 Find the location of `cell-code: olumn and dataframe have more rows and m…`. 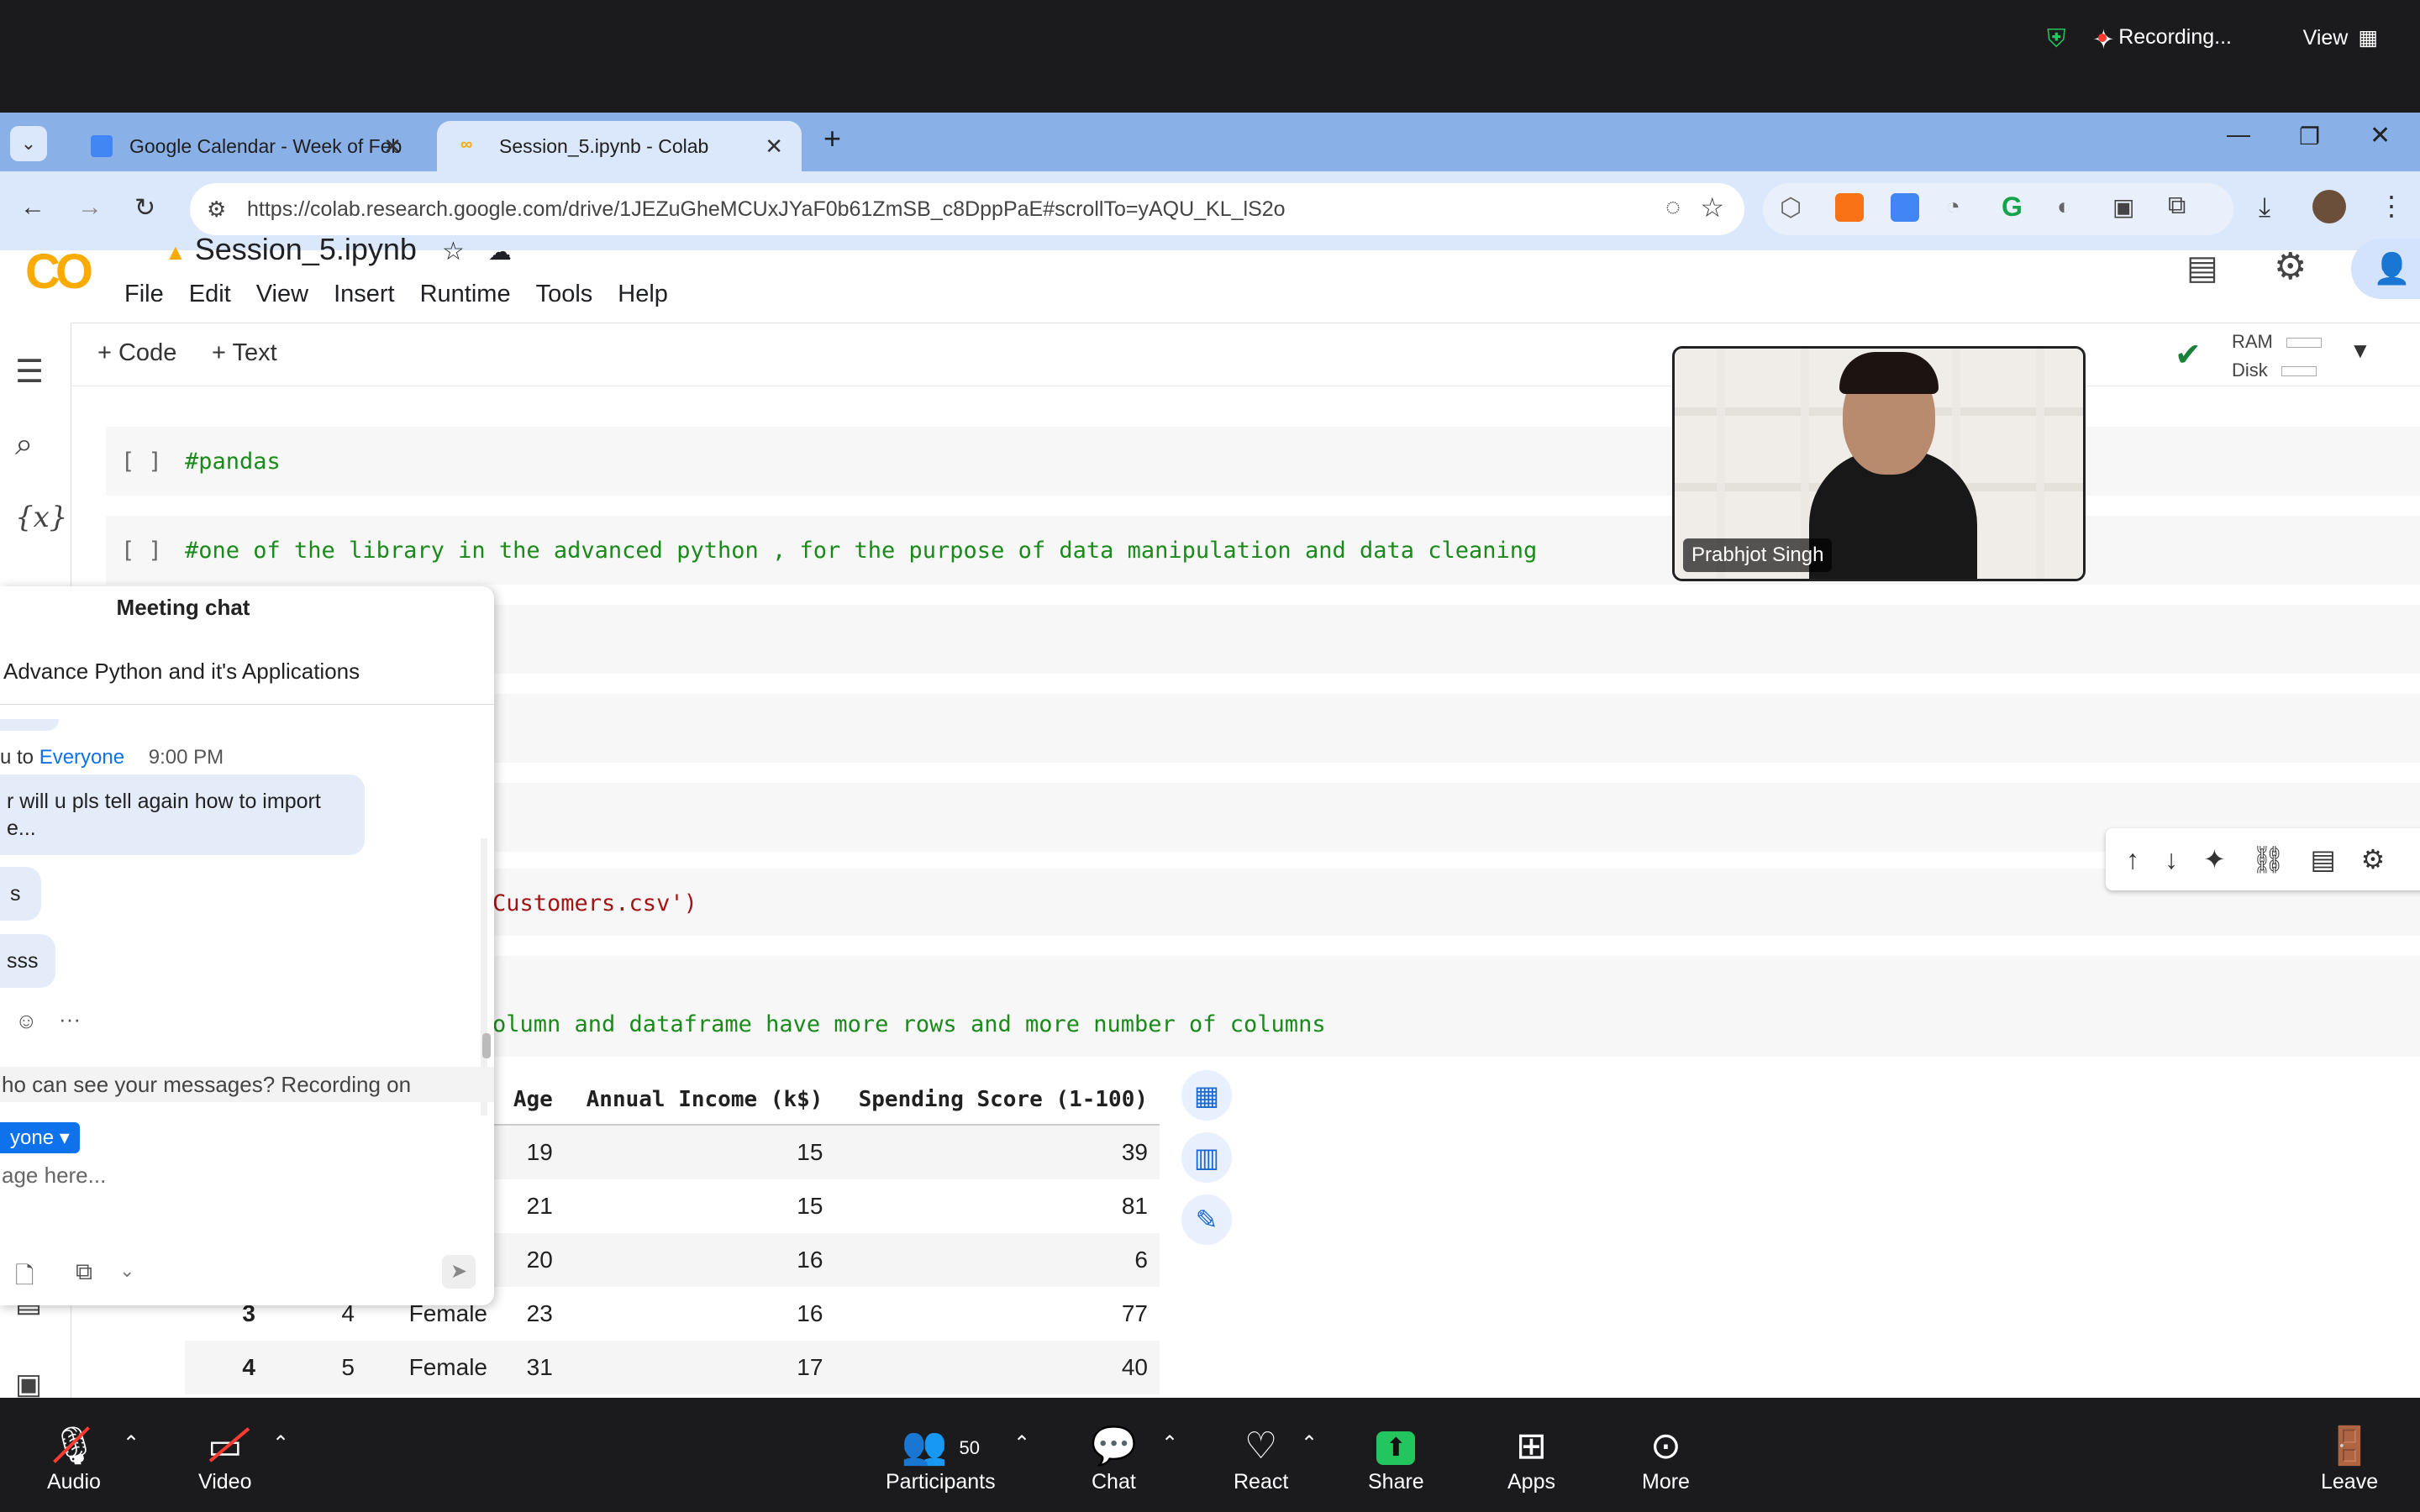

cell-code: olumn and dataframe have more rows and m… is located at coordinates (909, 1024).